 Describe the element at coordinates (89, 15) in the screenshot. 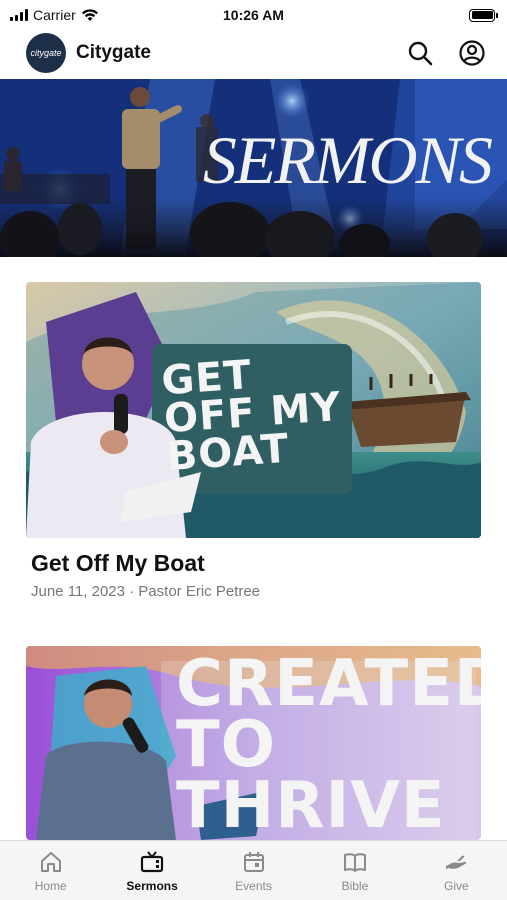

I see `wifi-icon` at that location.